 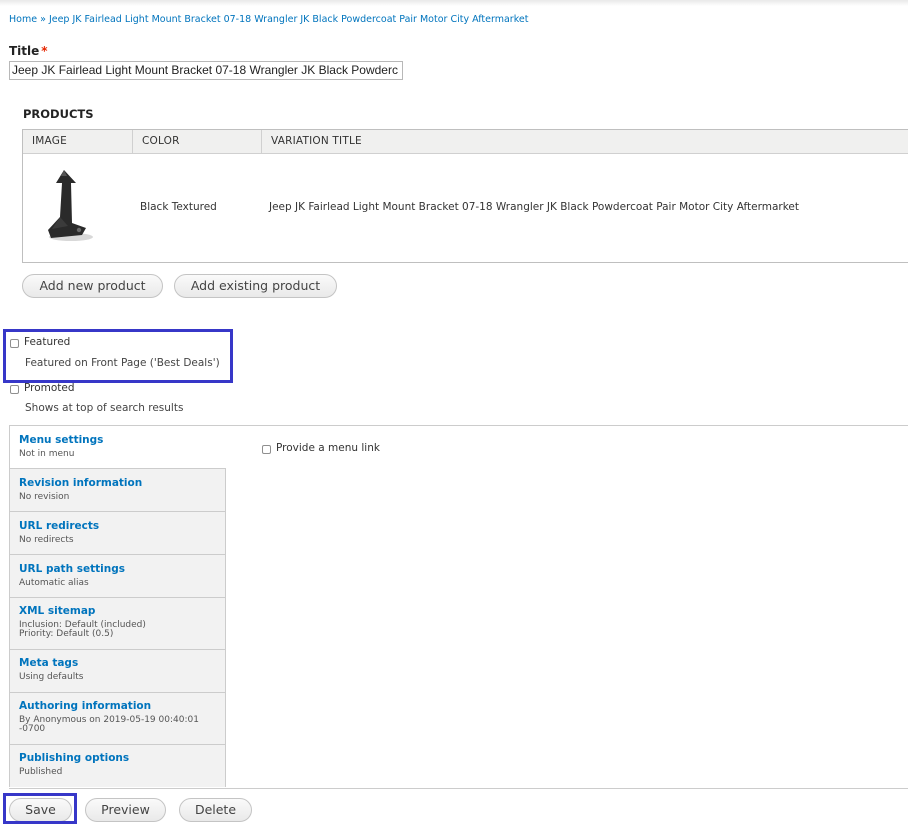 I want to click on vertical-tab-title: XML sitemap, so click(x=57, y=611).